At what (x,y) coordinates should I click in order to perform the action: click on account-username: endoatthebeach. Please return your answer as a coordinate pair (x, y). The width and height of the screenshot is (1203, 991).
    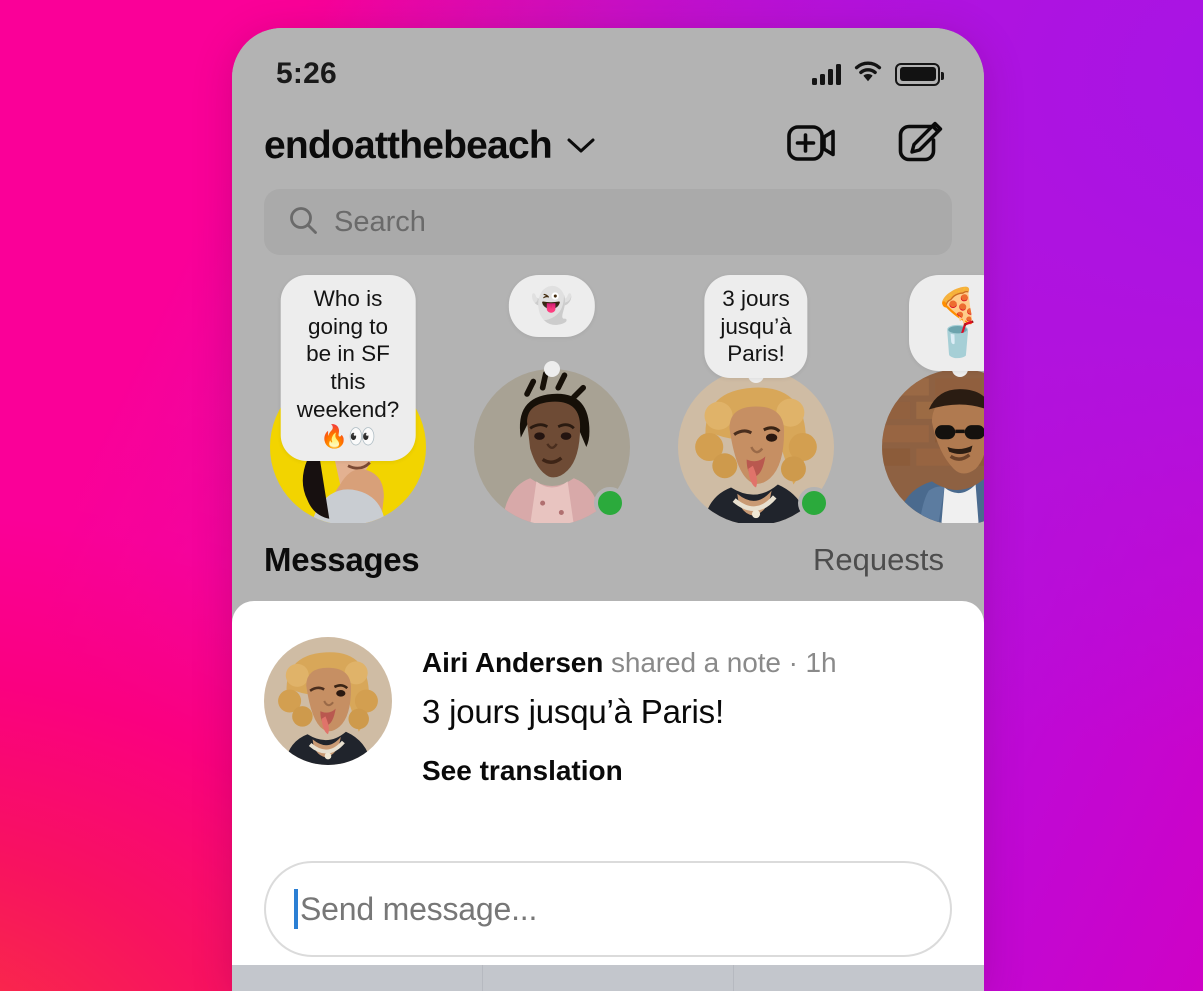
    Looking at the image, I should click on (408, 146).